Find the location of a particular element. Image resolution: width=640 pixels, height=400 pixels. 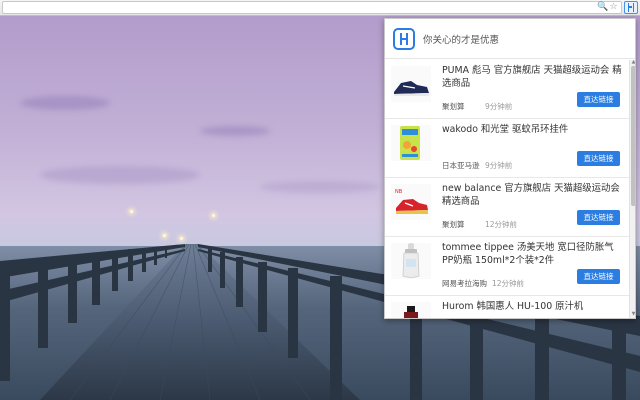

deal-item: Hurom 韩国惠人 HU-100 原汁机 is located at coordinates (507, 307).